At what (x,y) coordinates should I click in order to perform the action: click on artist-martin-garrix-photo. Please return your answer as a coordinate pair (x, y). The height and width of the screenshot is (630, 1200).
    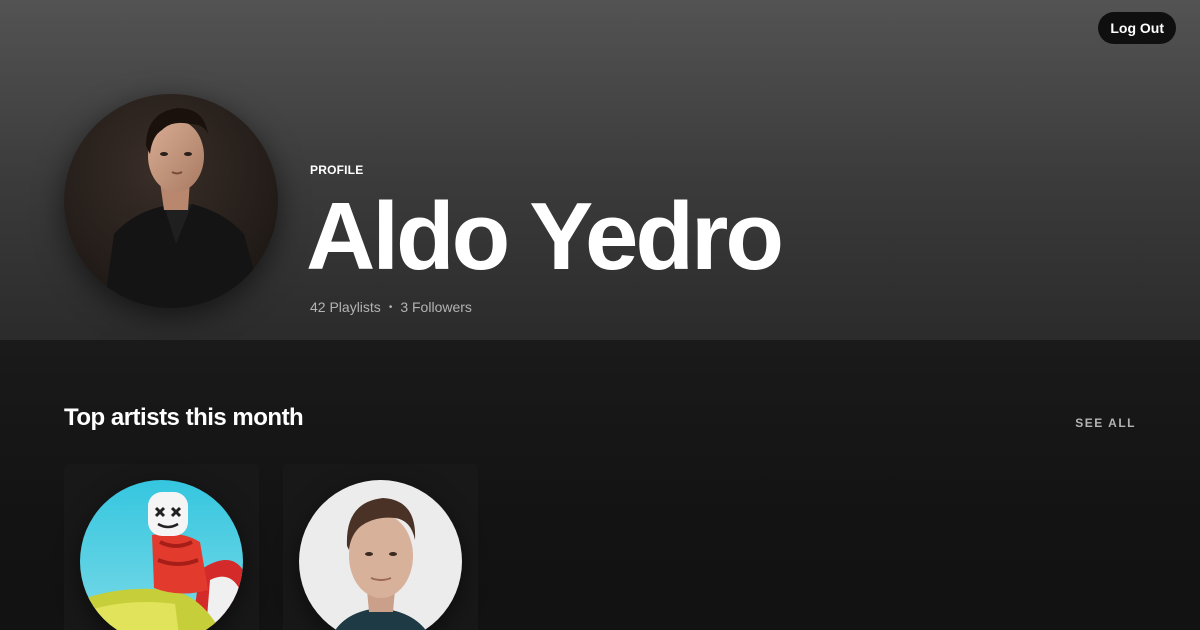
    Looking at the image, I should click on (380, 555).